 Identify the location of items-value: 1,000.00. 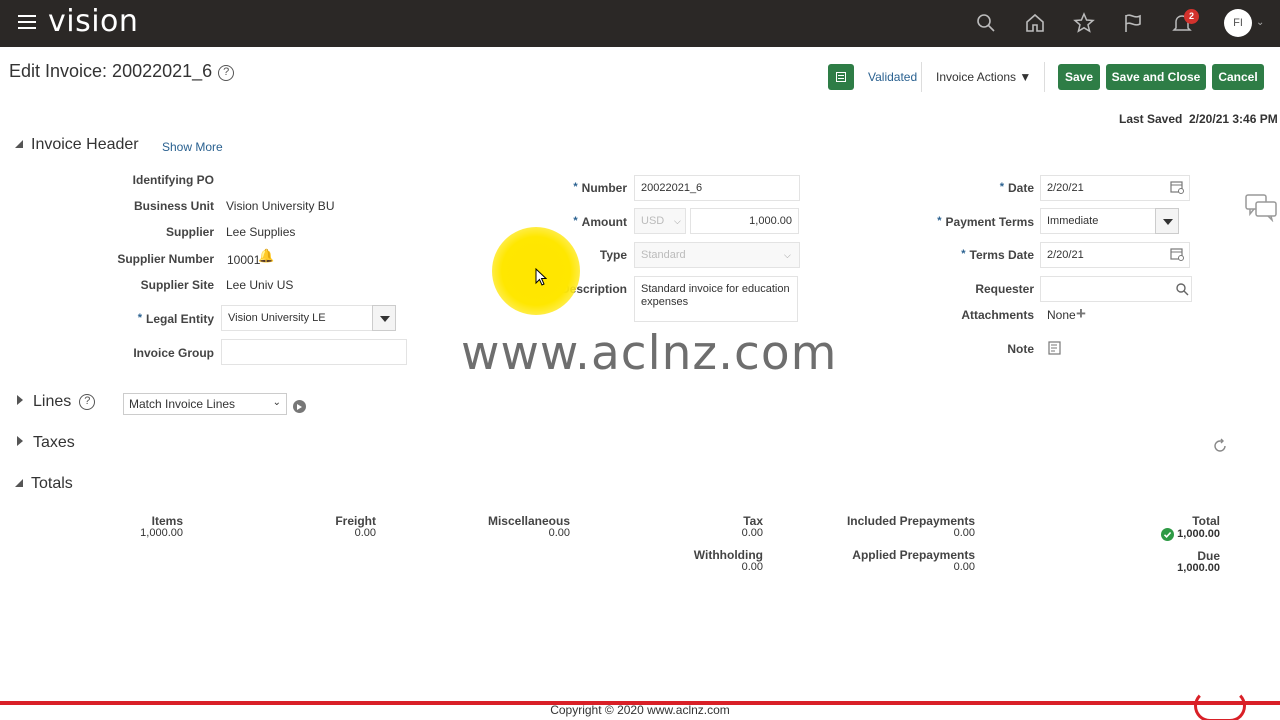
(161, 533).